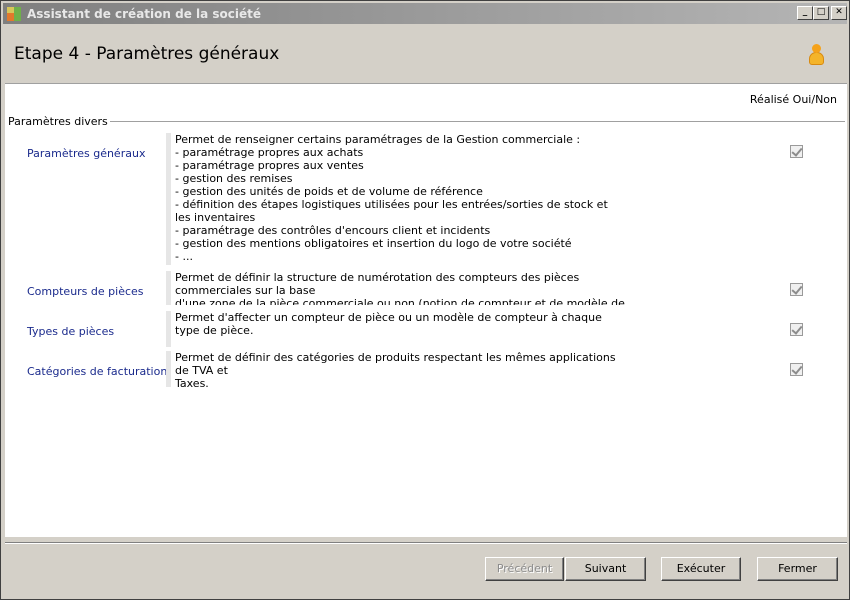 This screenshot has height=600, width=850. What do you see at coordinates (426, 54) in the screenshot?
I see `wizard-header: Etape 4 - Paramètres généraux` at bounding box center [426, 54].